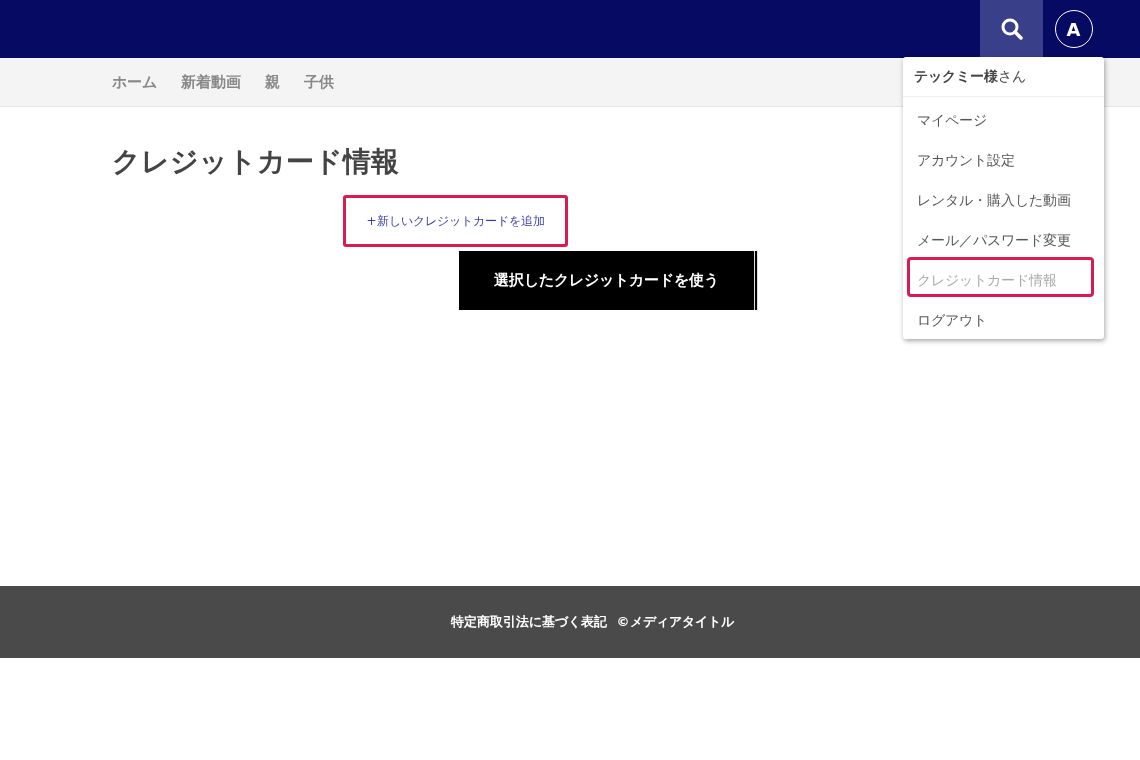  Describe the element at coordinates (1003, 77) in the screenshot. I see `user-greeting: テックミー様さん` at that location.